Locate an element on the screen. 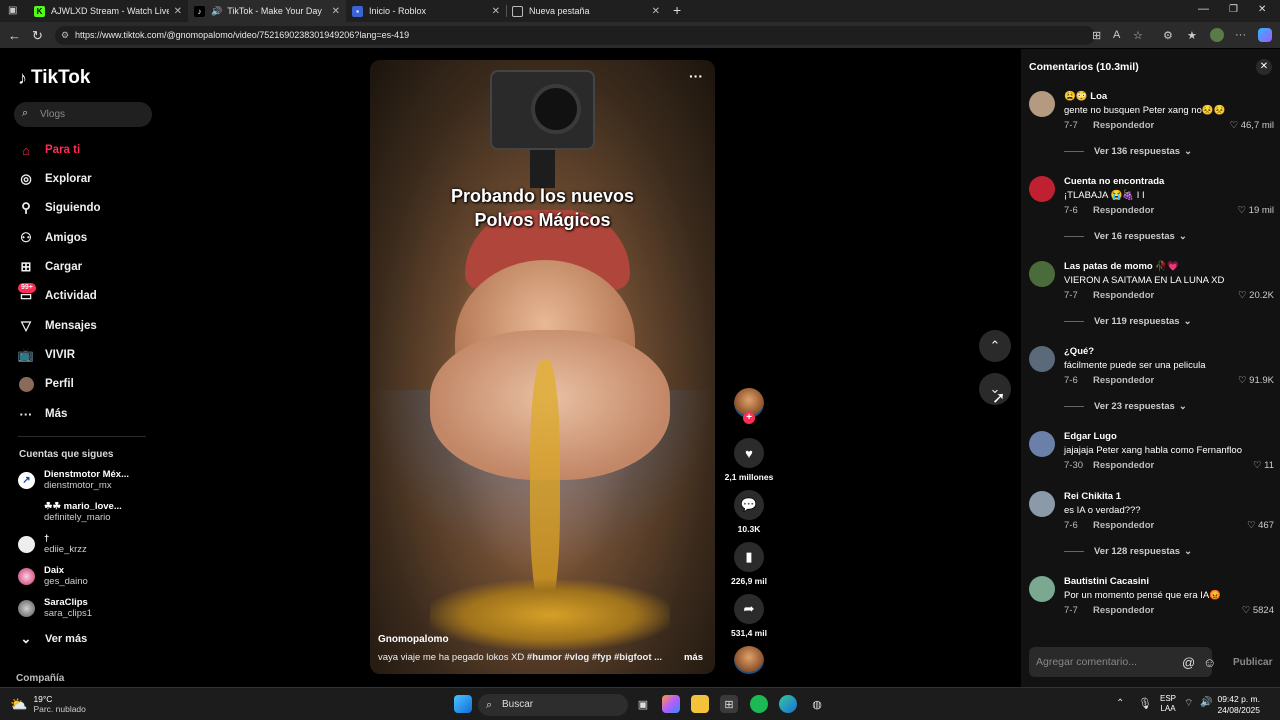 The image size is (1280, 720). language-indicator: ESP LAA is located at coordinates (1168, 704).